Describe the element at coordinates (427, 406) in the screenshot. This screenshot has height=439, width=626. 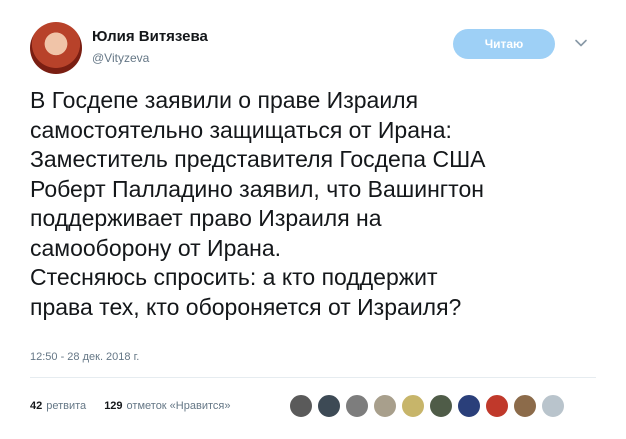
I see `likers-avatars` at that location.